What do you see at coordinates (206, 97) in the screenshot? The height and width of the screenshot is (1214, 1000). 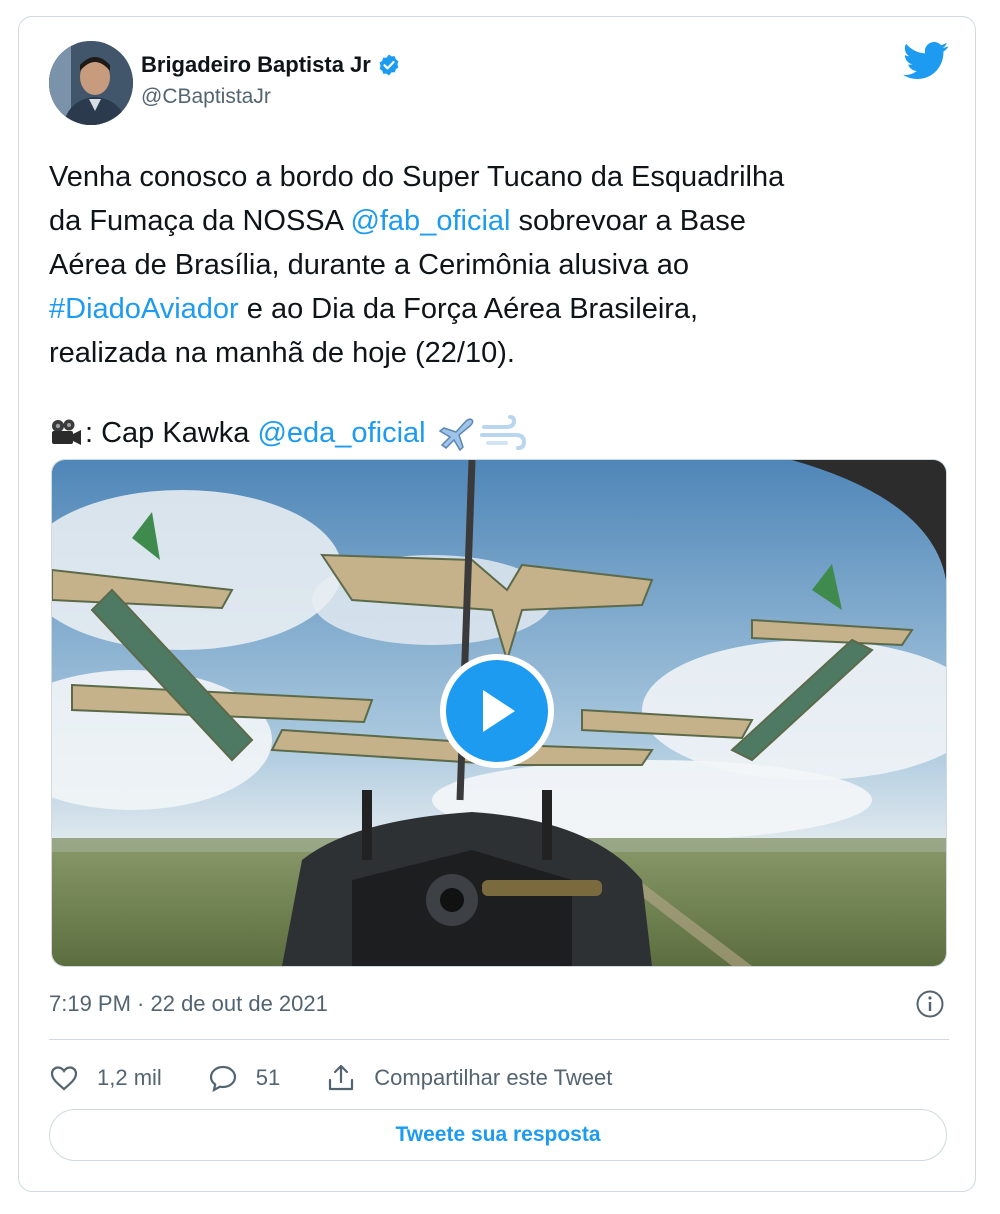 I see `author-handle: @CBaptistaJr` at bounding box center [206, 97].